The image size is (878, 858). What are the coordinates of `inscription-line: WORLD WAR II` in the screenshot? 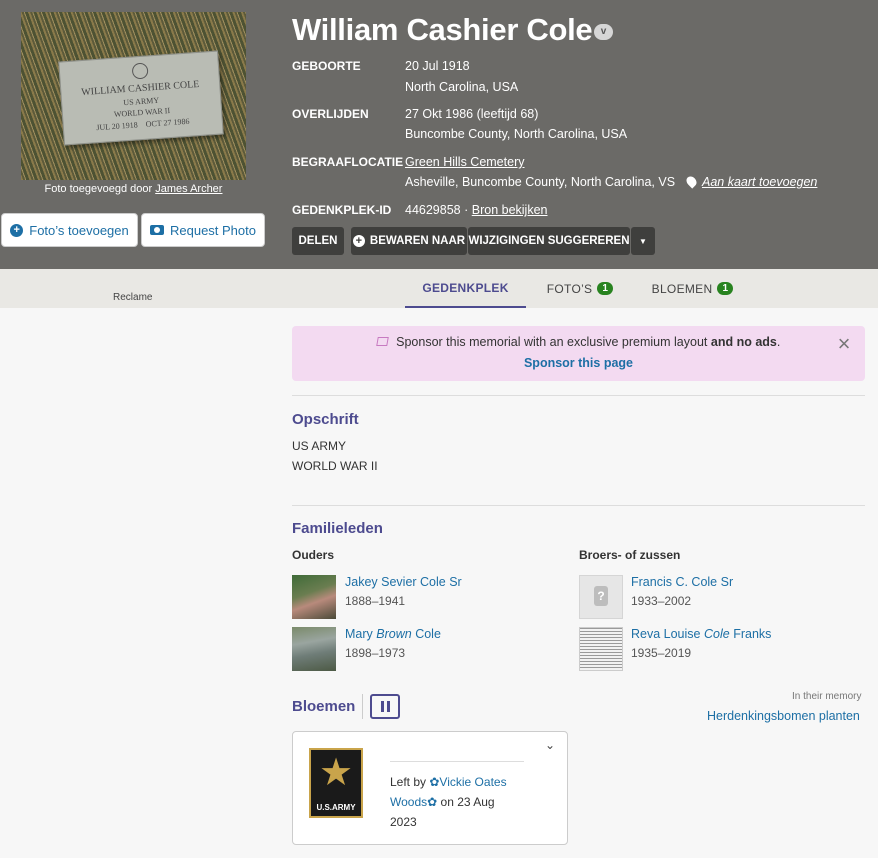 It's located at (335, 466).